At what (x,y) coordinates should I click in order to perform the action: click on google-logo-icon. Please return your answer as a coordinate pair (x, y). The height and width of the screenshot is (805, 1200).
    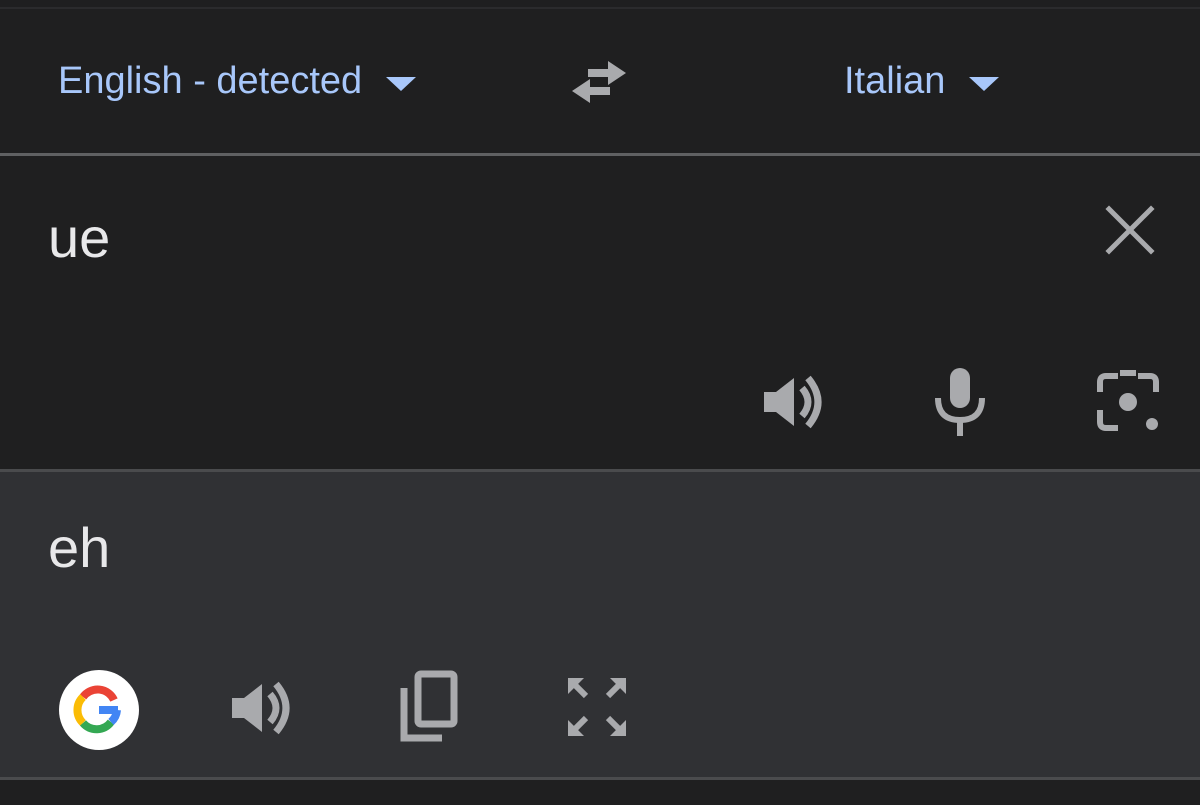
    Looking at the image, I should click on (97, 709).